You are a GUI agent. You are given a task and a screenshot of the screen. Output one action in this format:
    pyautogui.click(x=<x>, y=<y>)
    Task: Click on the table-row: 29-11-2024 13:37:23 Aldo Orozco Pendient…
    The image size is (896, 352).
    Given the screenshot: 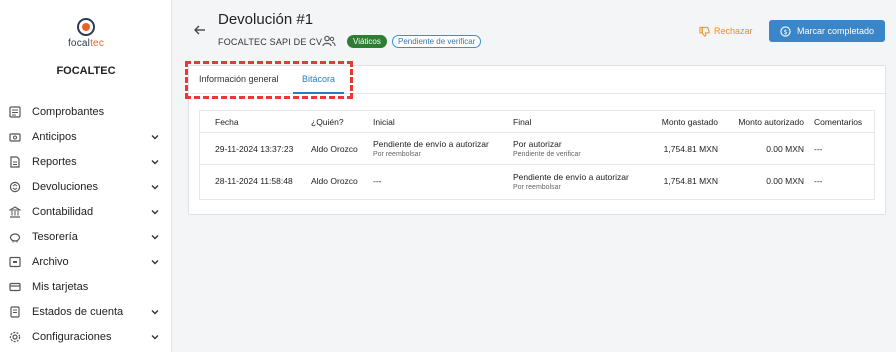 What is the action you would take?
    pyautogui.click(x=537, y=149)
    